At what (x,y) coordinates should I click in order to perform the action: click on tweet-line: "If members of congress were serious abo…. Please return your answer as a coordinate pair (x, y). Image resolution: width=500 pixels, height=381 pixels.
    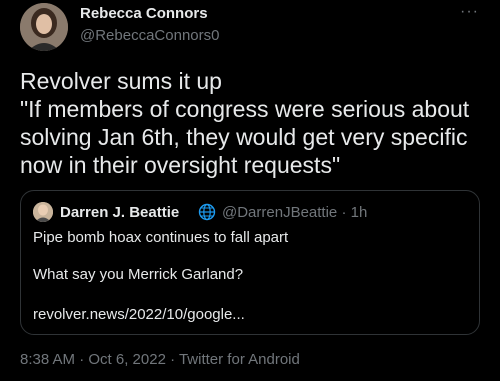
    Looking at the image, I should click on (245, 109).